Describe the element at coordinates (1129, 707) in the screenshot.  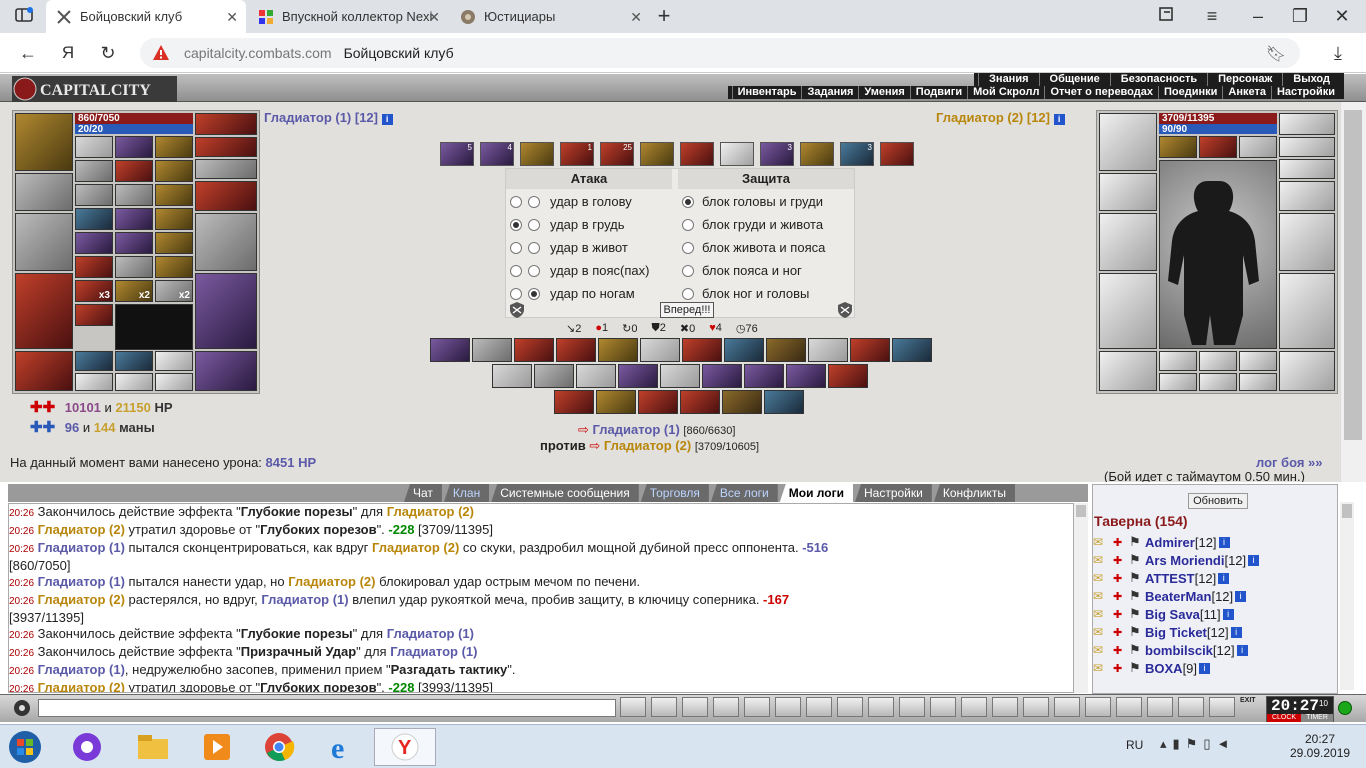
I see `lock-icon` at that location.